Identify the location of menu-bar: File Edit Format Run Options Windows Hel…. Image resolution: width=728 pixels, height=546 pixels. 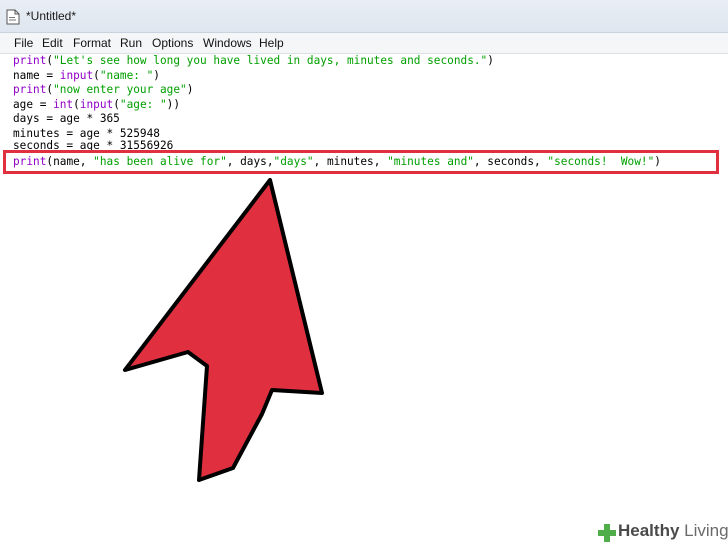
(364, 43).